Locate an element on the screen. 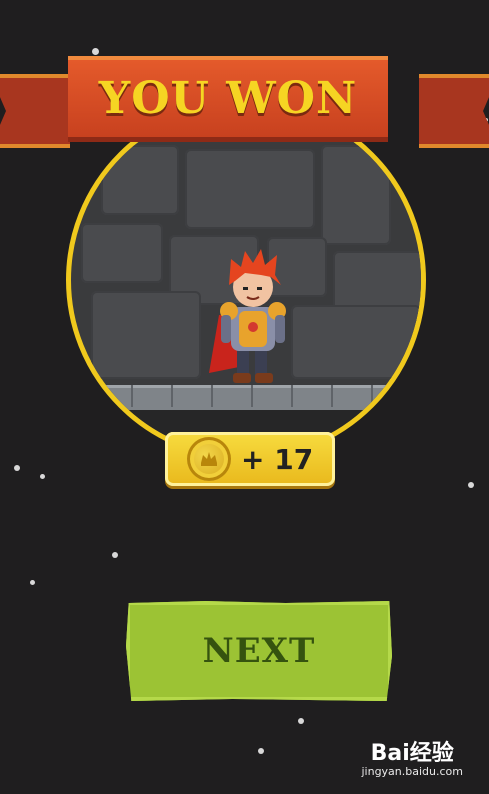 This screenshot has height=794, width=489. watermark-logo: Bai经验 is located at coordinates (412, 753).